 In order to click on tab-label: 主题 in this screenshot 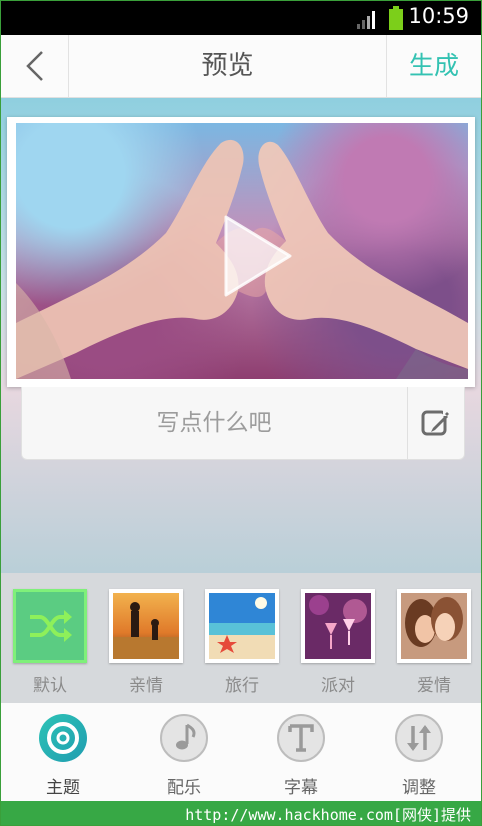, I will do `click(63, 788)`.